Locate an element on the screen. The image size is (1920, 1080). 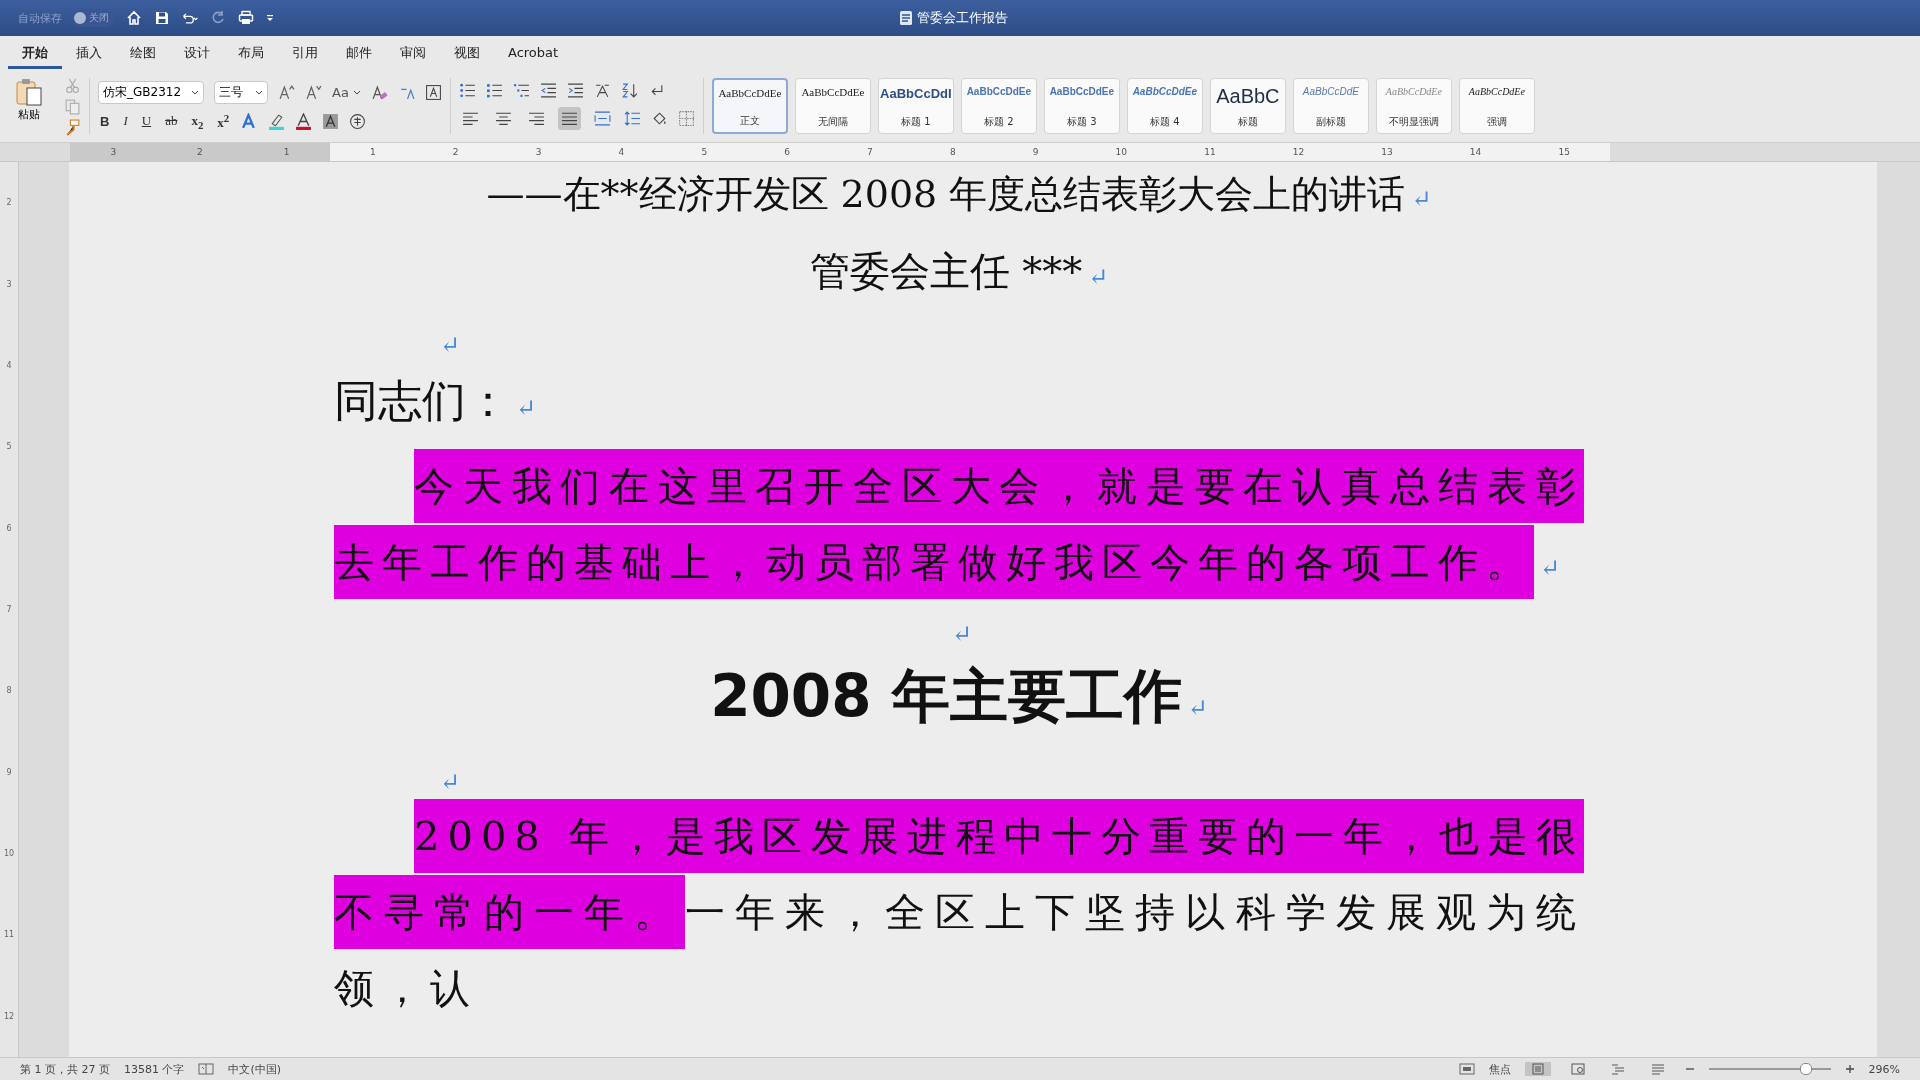
style-preset: AaBbCcDdEe 标题 2 is located at coordinates (998, 106).